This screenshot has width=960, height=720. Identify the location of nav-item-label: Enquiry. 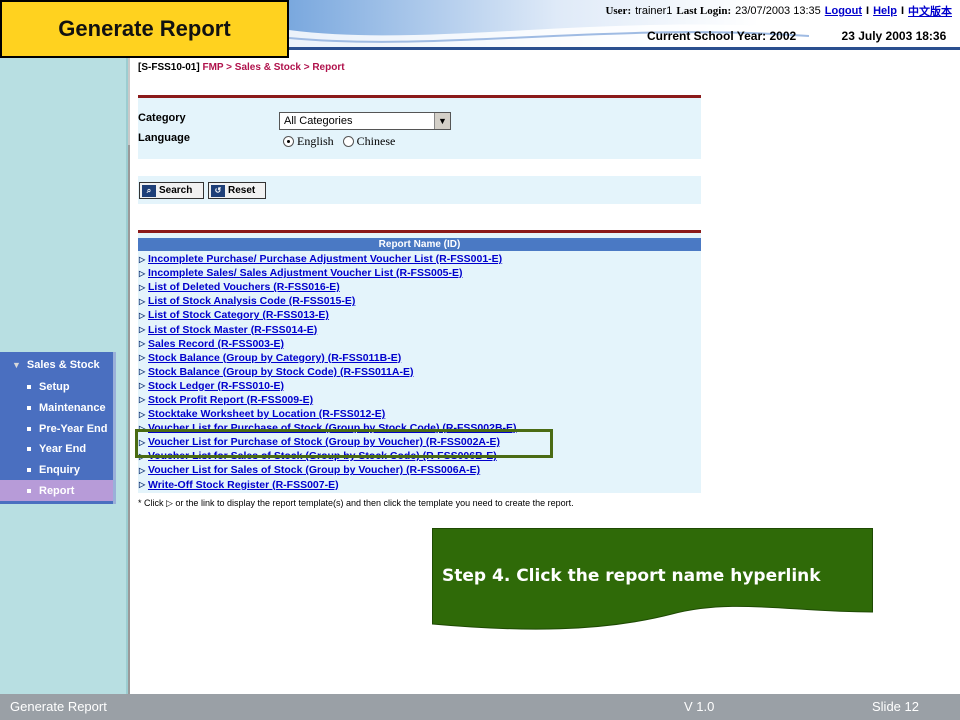
(59, 470).